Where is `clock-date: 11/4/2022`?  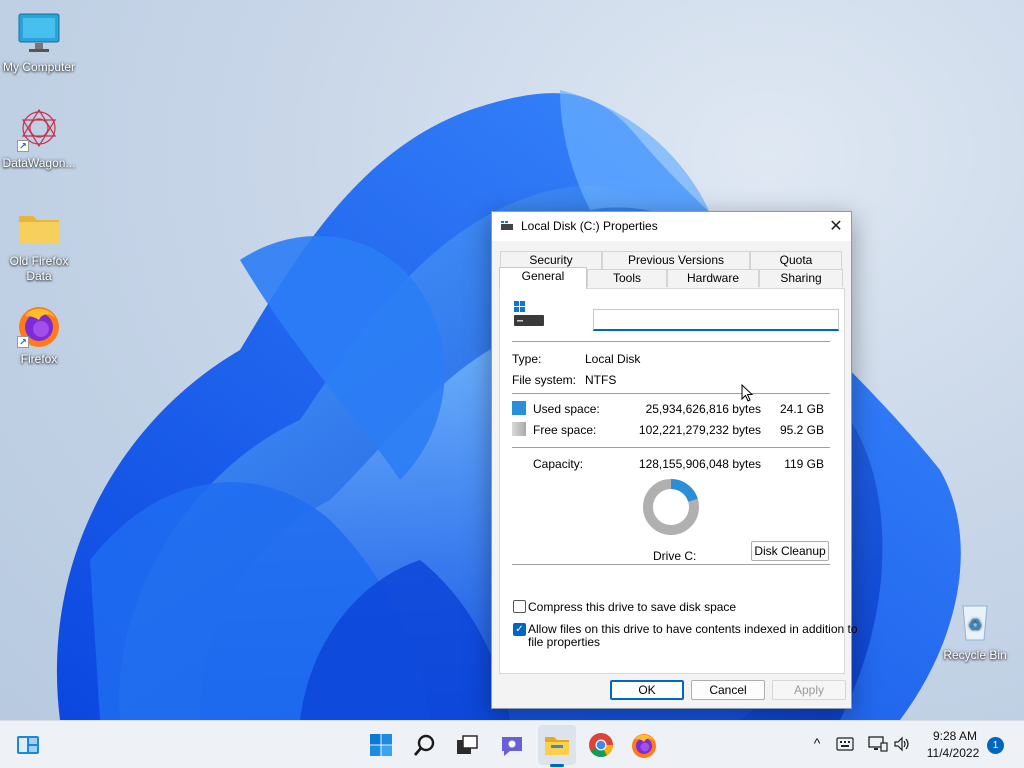
clock-date: 11/4/2022 is located at coordinates (953, 753).